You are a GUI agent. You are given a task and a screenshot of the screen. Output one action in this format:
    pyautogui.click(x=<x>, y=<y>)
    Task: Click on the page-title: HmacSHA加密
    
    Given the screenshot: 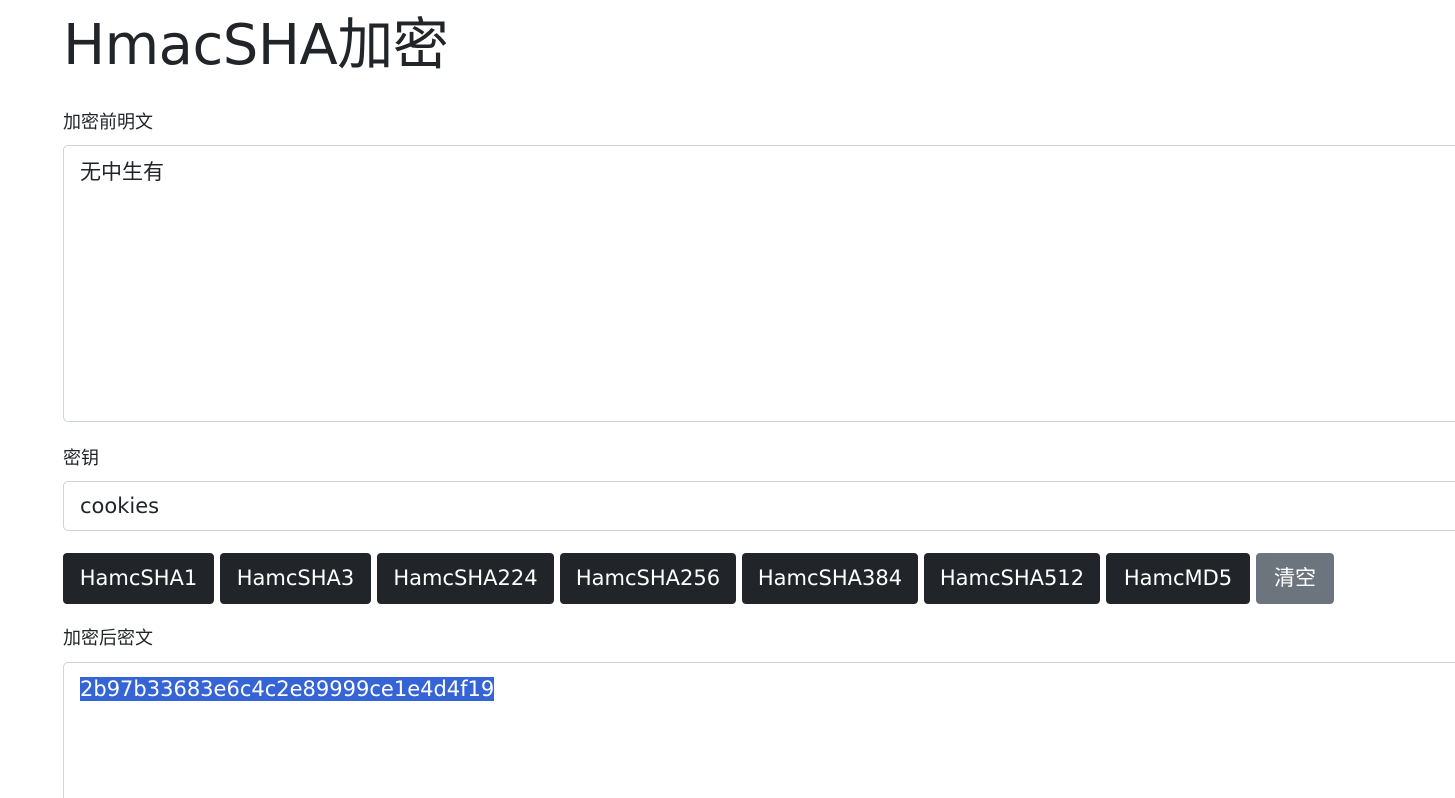 What is the action you would take?
    pyautogui.click(x=256, y=45)
    